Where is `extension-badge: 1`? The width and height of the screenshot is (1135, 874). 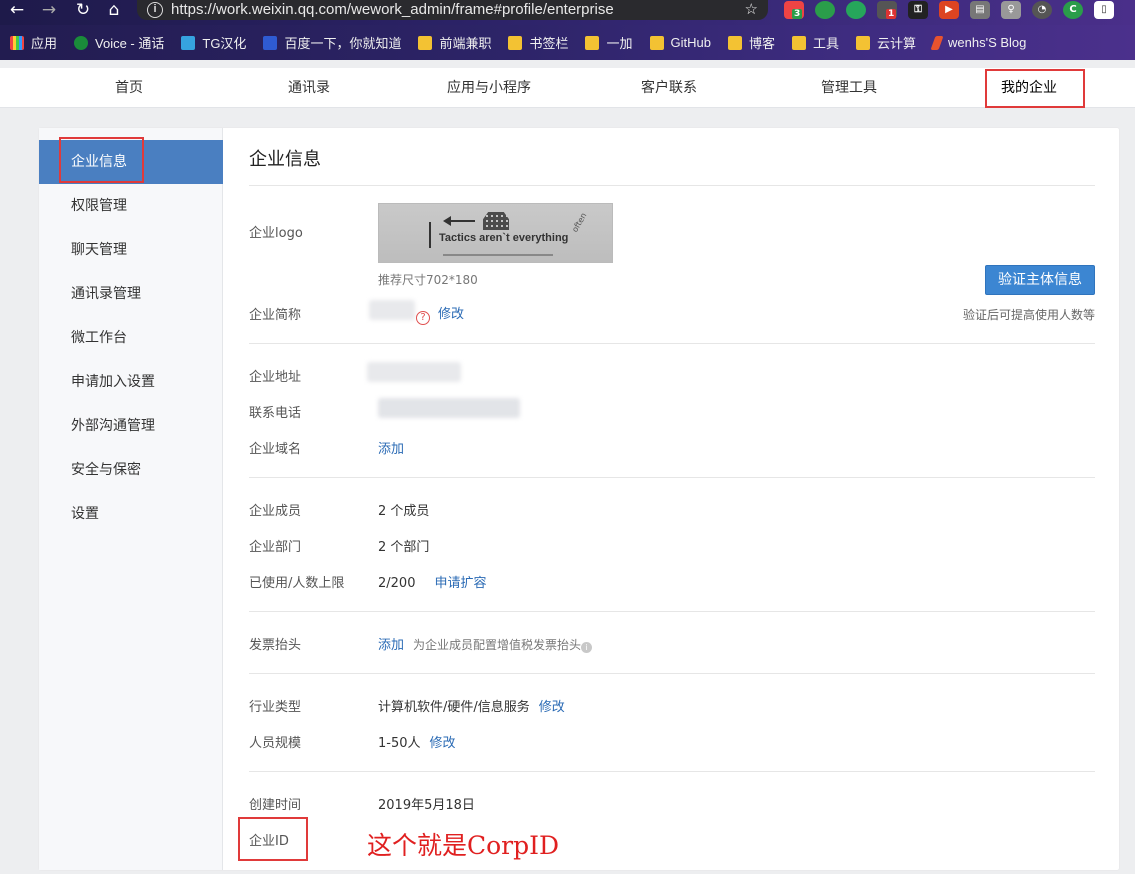 extension-badge: 1 is located at coordinates (891, 14).